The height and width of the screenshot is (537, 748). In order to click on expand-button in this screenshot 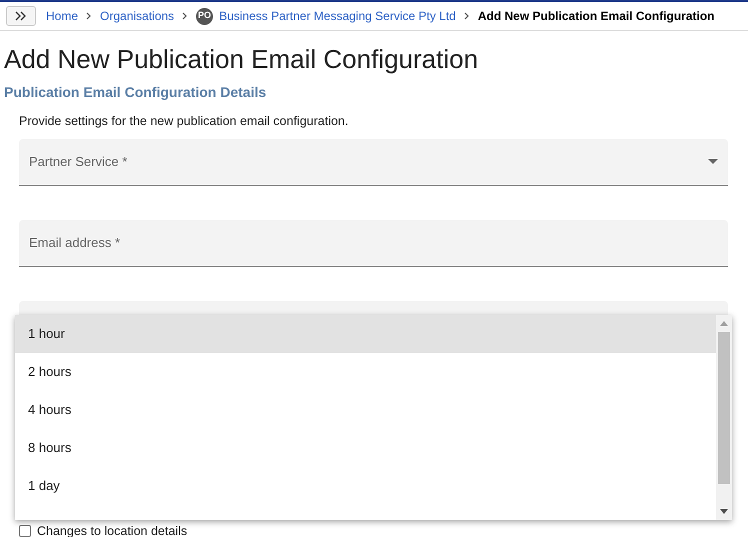, I will do `click(21, 16)`.